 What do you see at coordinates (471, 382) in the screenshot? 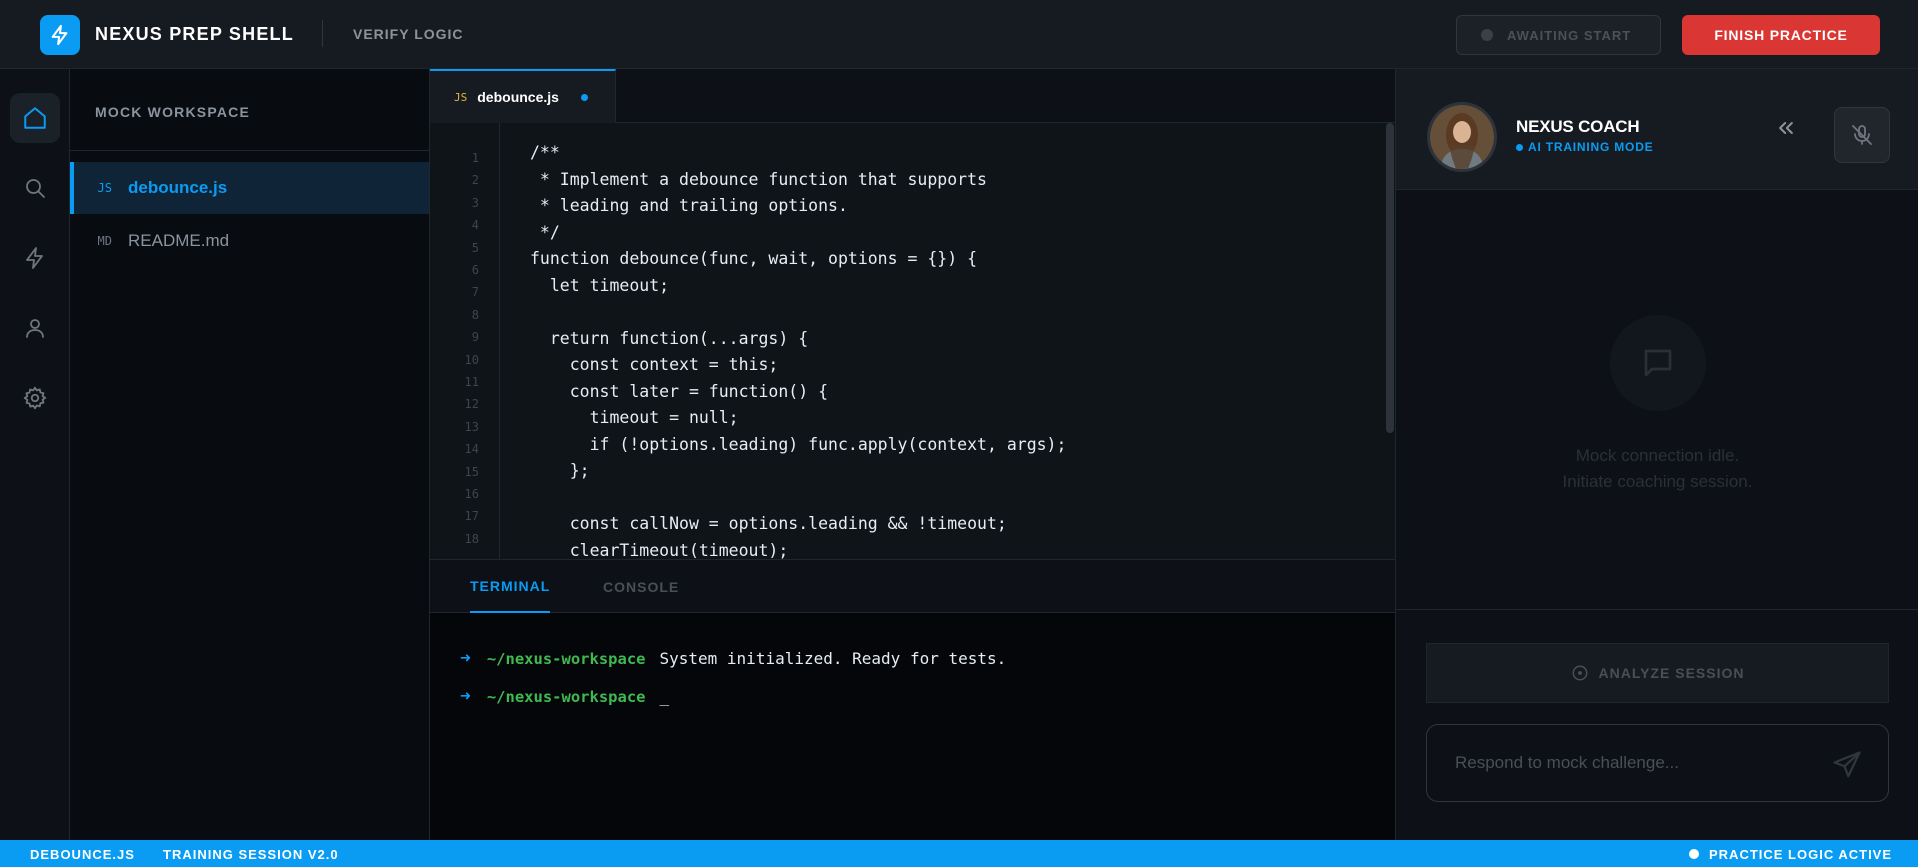
I see `line-number: 11` at bounding box center [471, 382].